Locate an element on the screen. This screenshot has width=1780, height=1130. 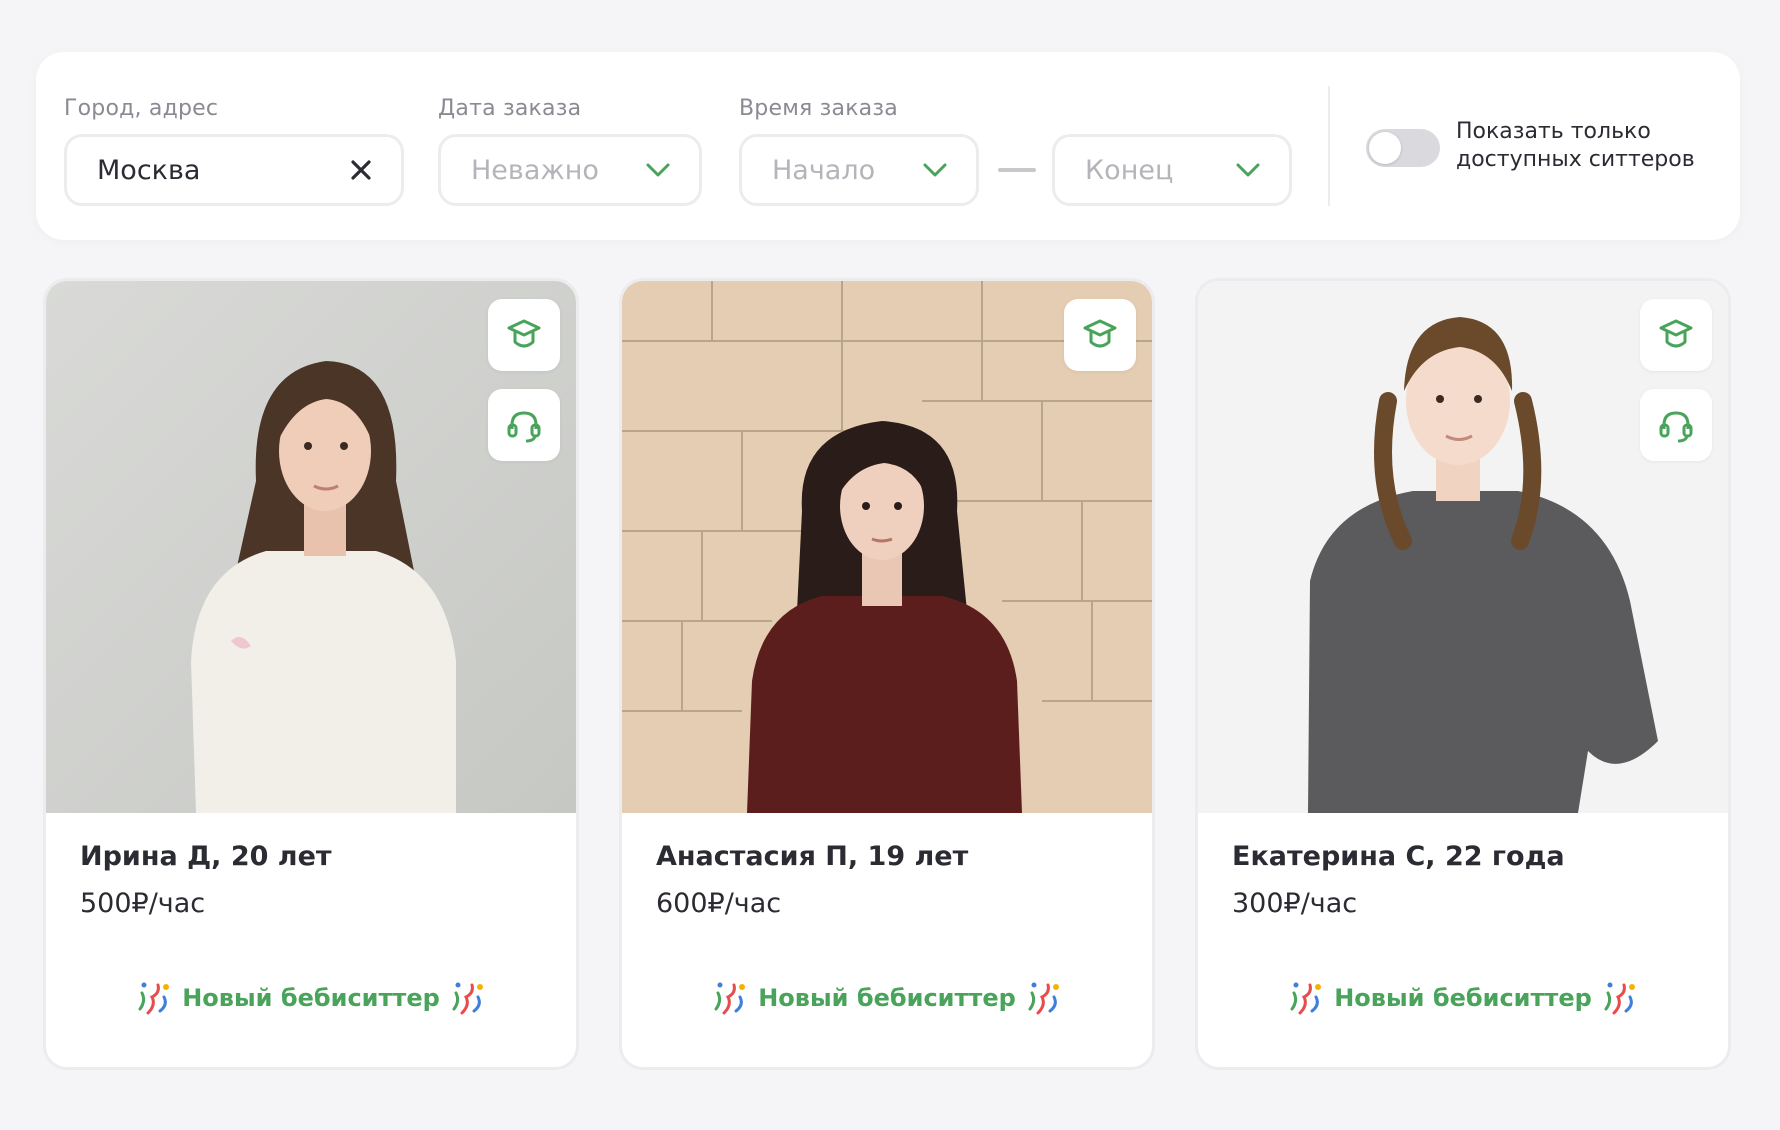
city-value: Москва is located at coordinates (149, 170).